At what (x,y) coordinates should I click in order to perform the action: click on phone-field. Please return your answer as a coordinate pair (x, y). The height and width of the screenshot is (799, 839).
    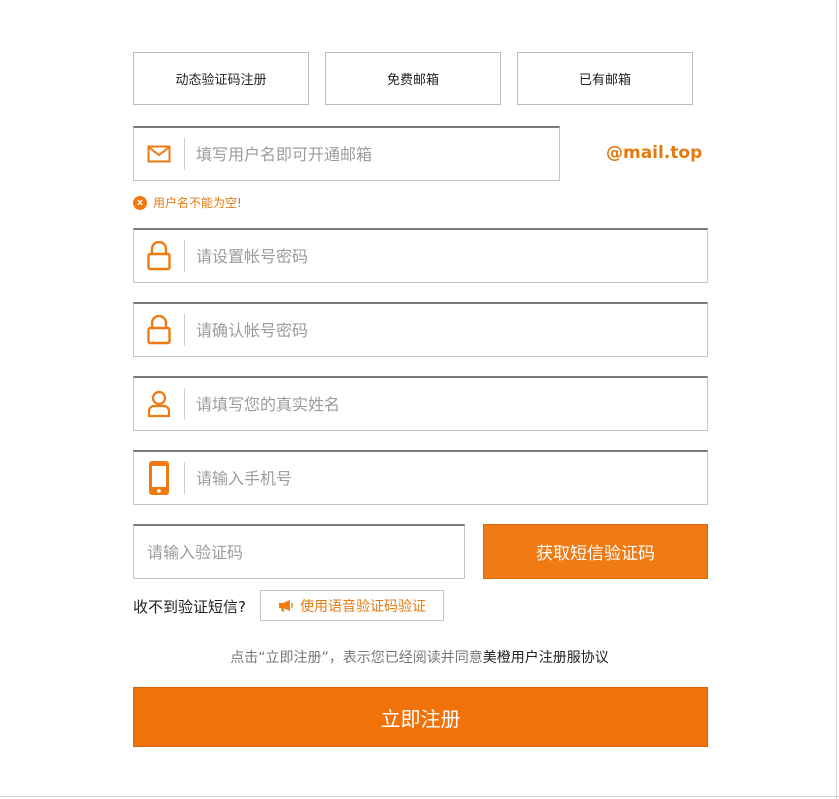
    Looking at the image, I should click on (420, 477).